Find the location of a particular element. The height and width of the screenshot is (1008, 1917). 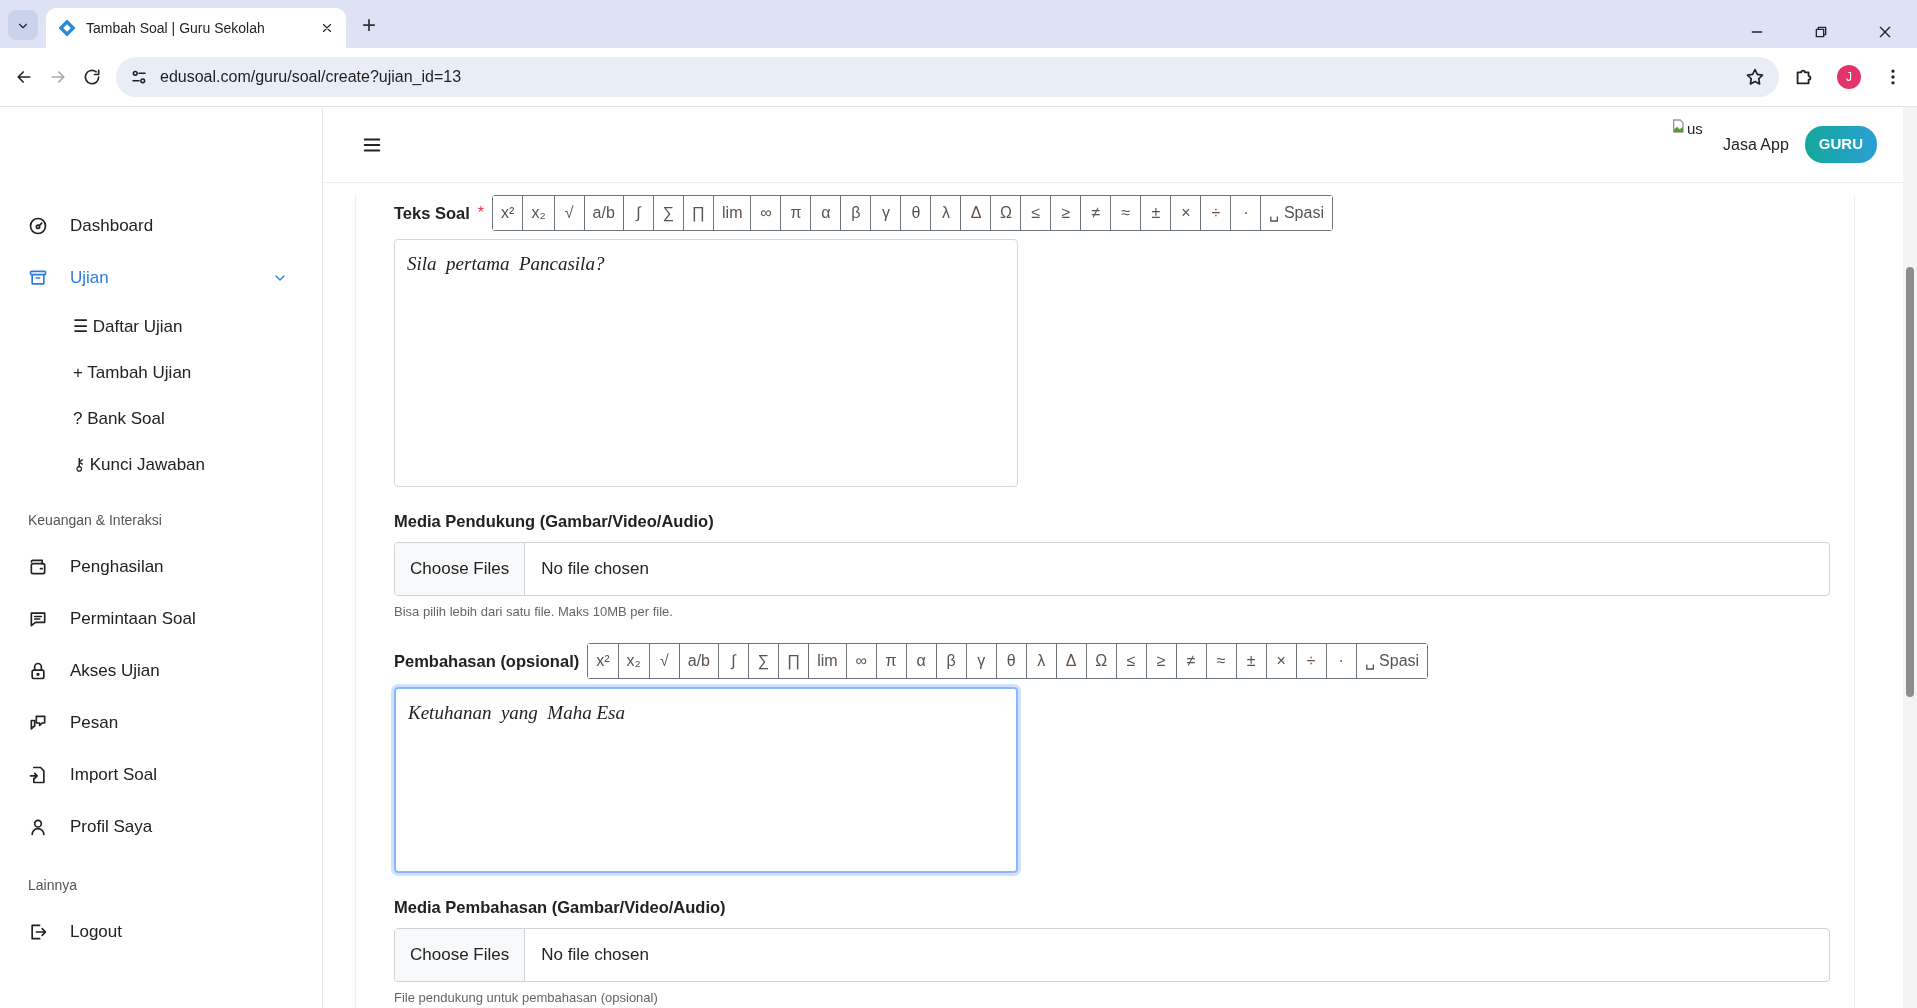

restore-icon is located at coordinates (1821, 32).